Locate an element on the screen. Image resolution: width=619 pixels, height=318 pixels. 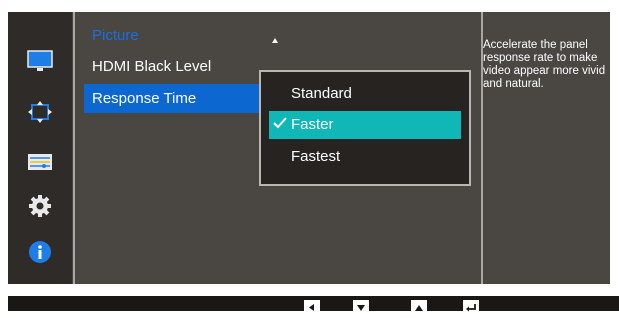
option-fastest: Fastest is located at coordinates (365, 157).